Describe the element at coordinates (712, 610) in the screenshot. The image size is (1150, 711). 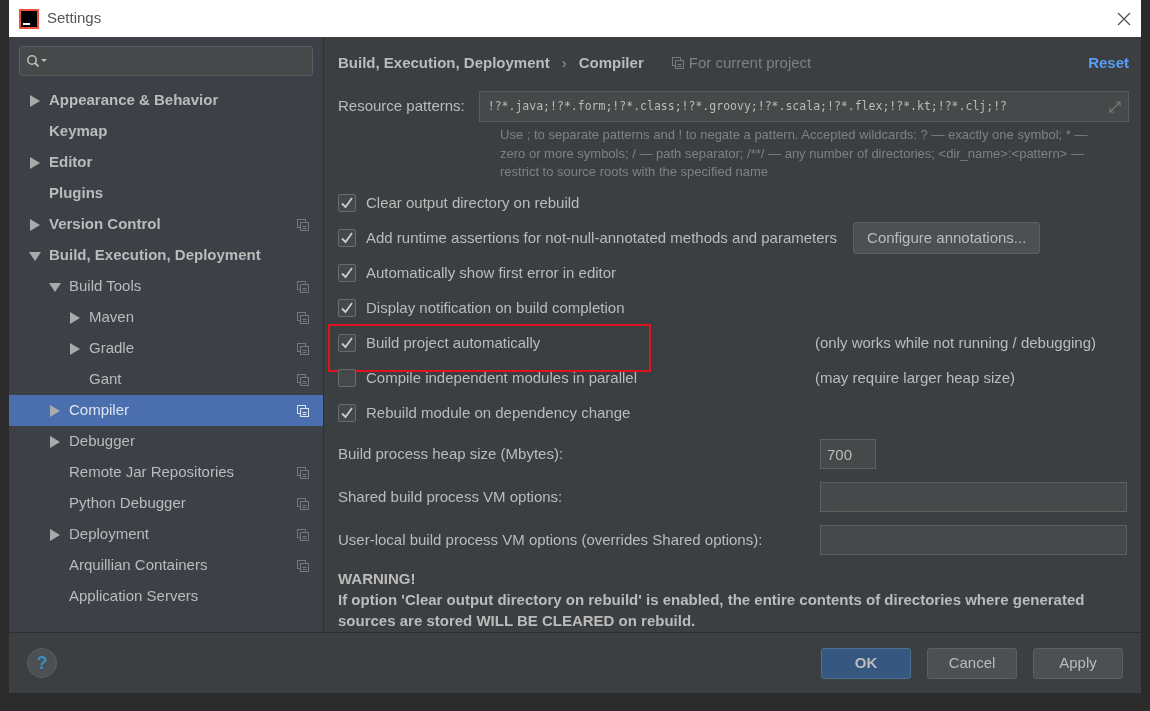
I see `warning-text: If option 'Clear output directory on rebuild' is enabled, the entire contents of directories where generated sources are stored WILL BE CLEARED on rebuild.` at that location.